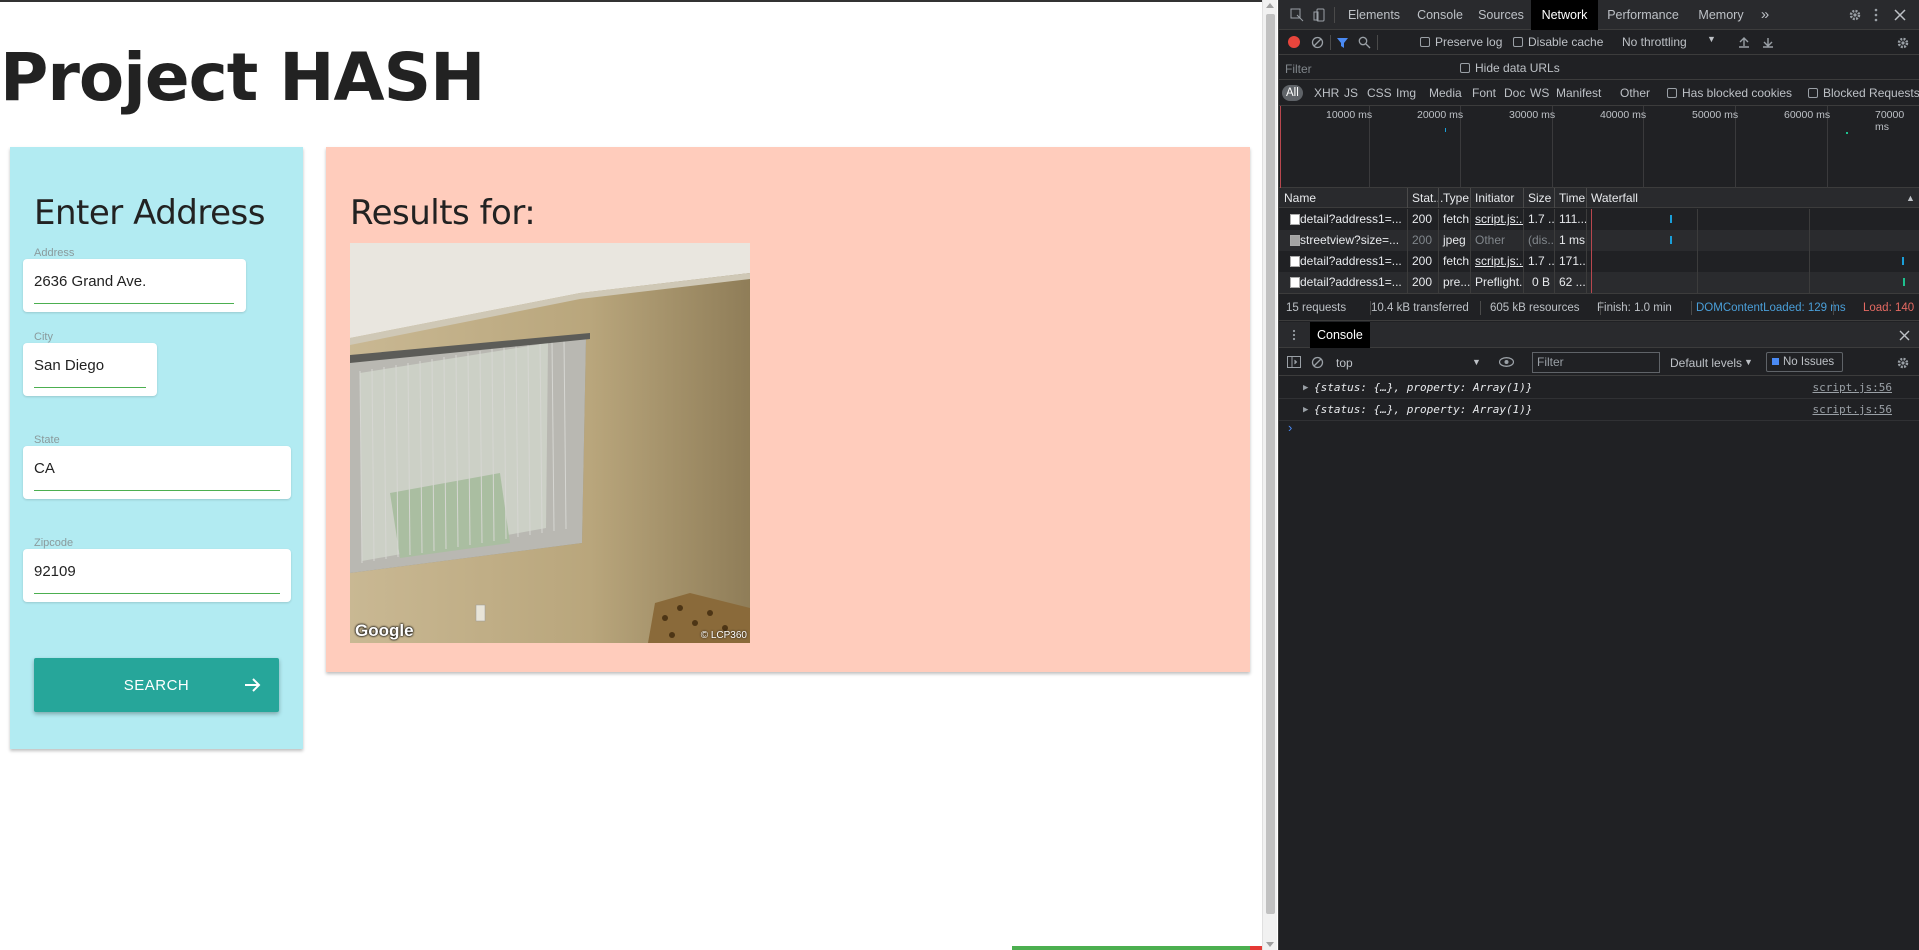 This screenshot has height=950, width=1919. I want to click on type-css: CSS, so click(1379, 93).